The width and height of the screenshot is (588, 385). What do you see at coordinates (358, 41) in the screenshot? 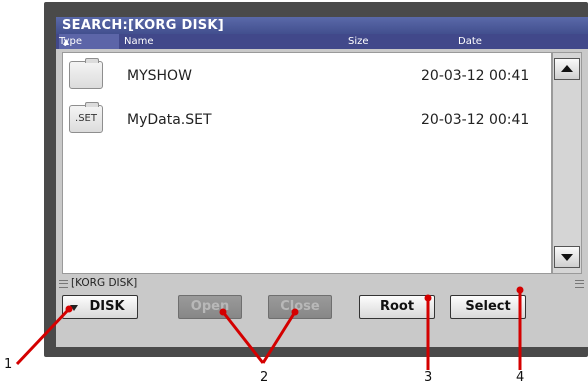
I see `column-header-size: Size` at bounding box center [358, 41].